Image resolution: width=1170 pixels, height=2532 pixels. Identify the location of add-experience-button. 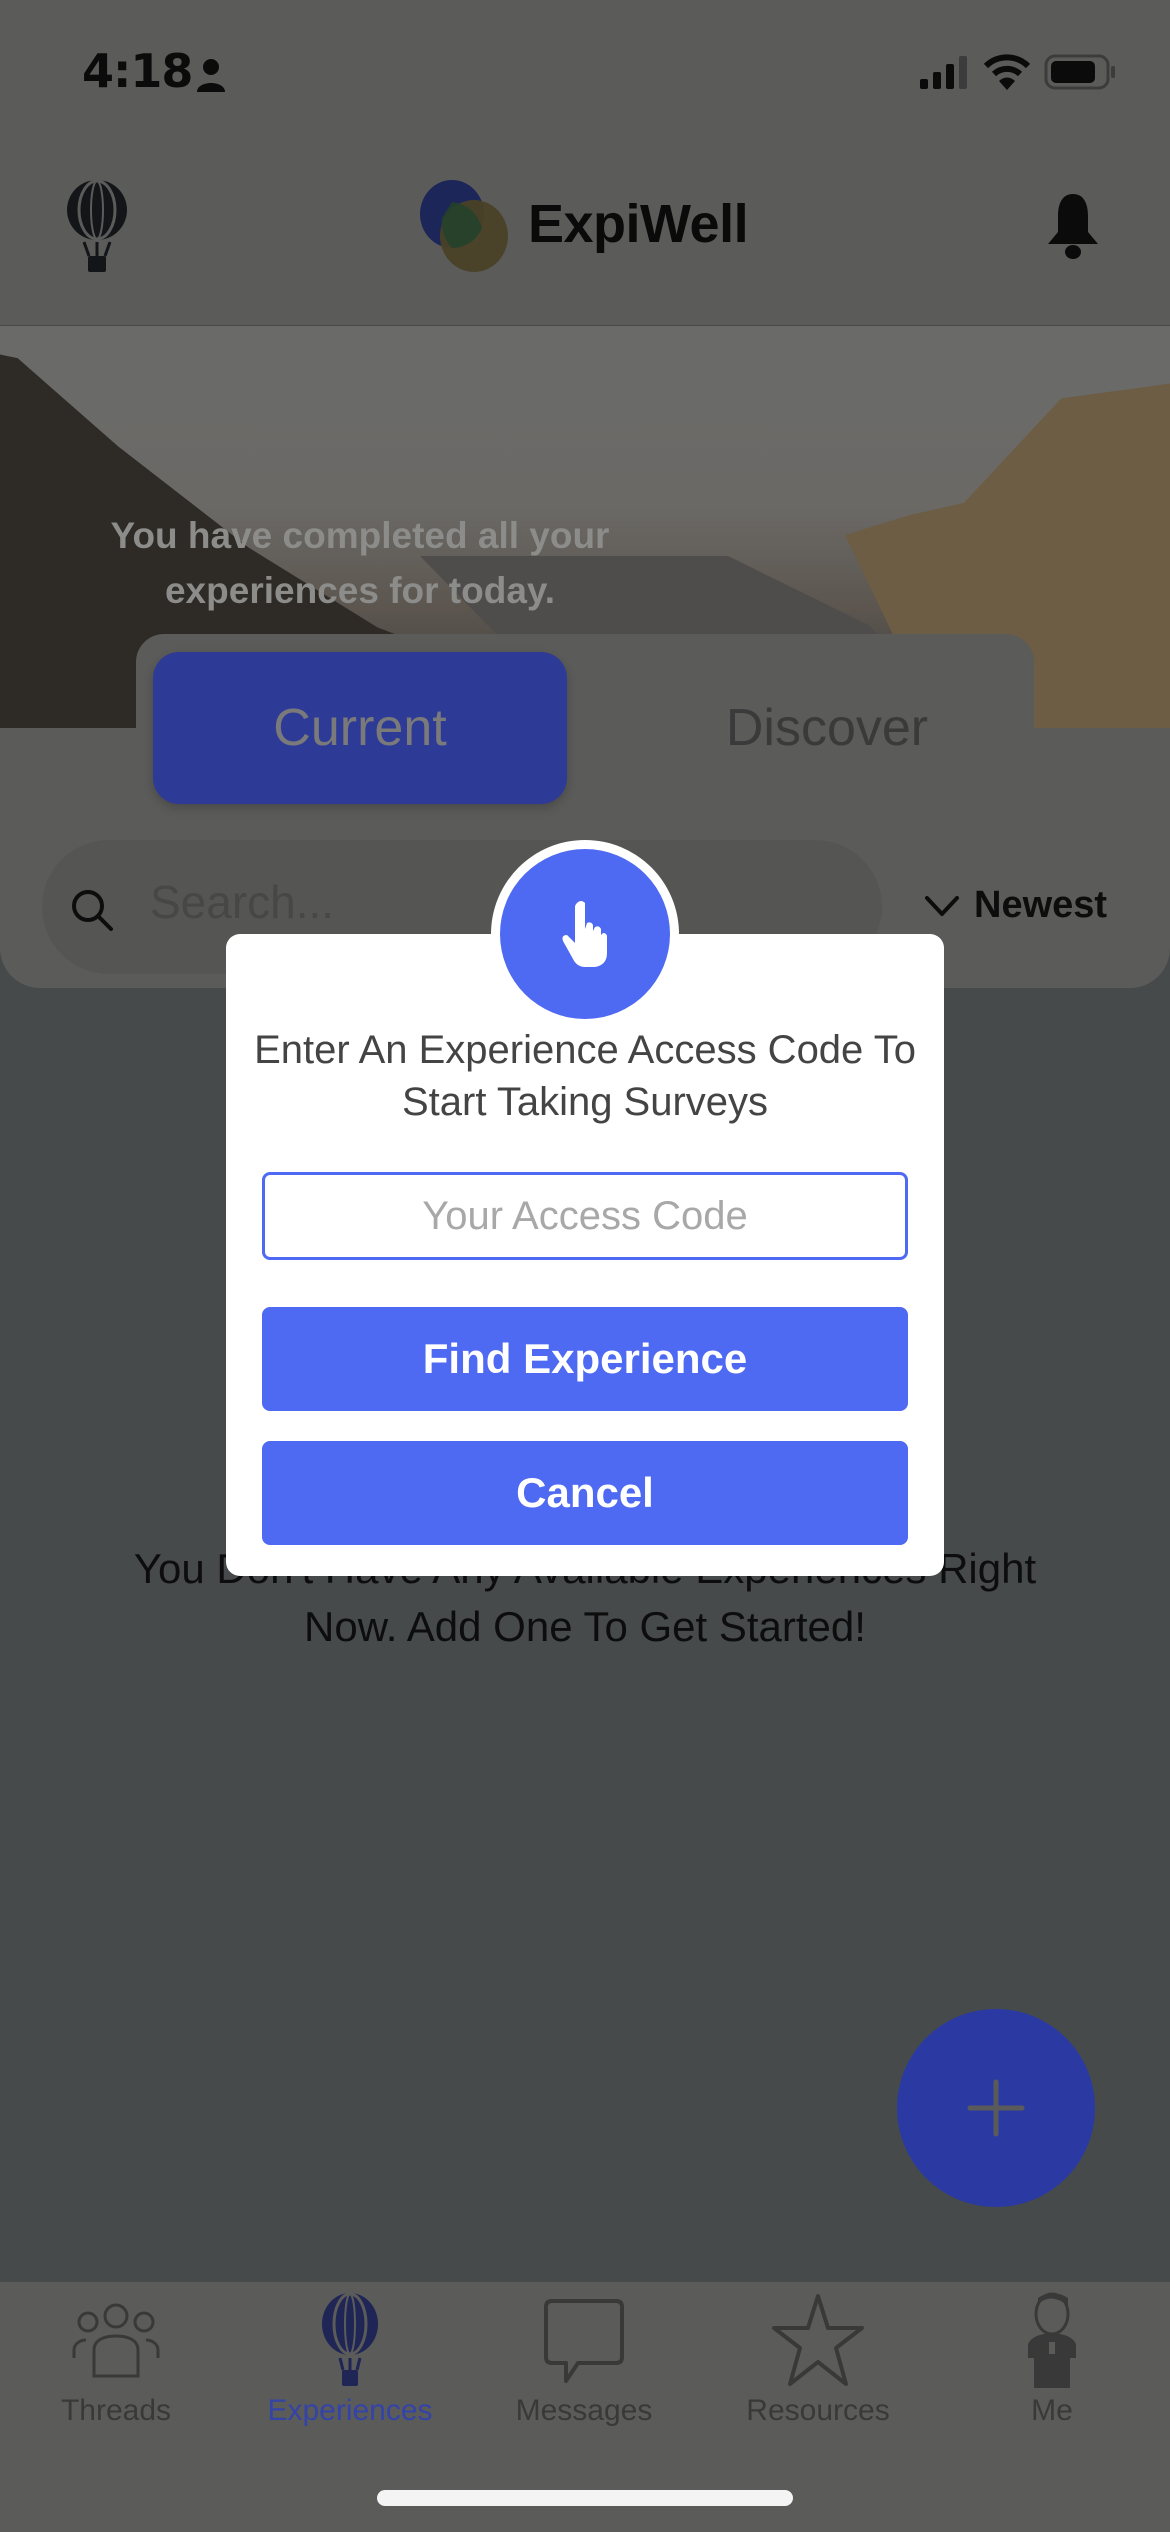
(996, 2108).